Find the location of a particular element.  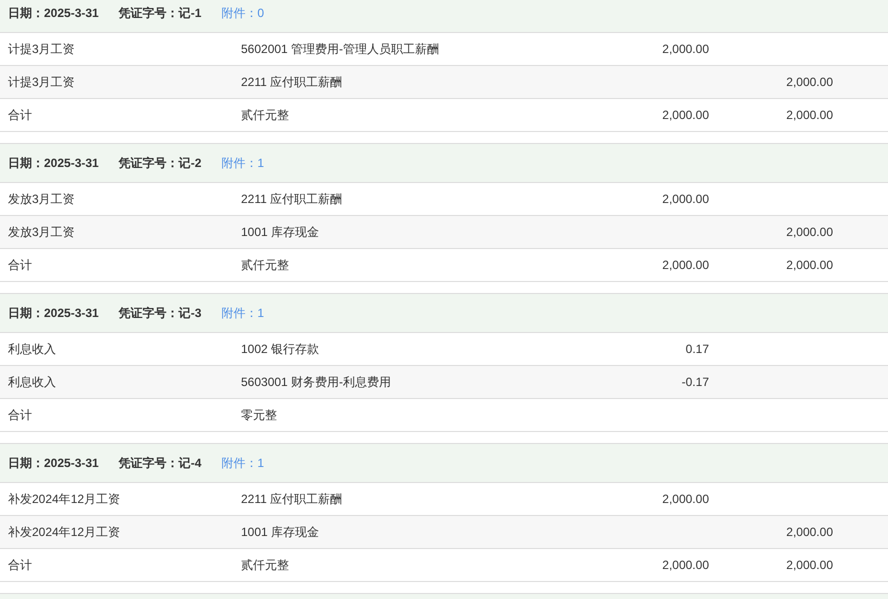

voucher-number: 凭证字号：记-2 is located at coordinates (160, 163).